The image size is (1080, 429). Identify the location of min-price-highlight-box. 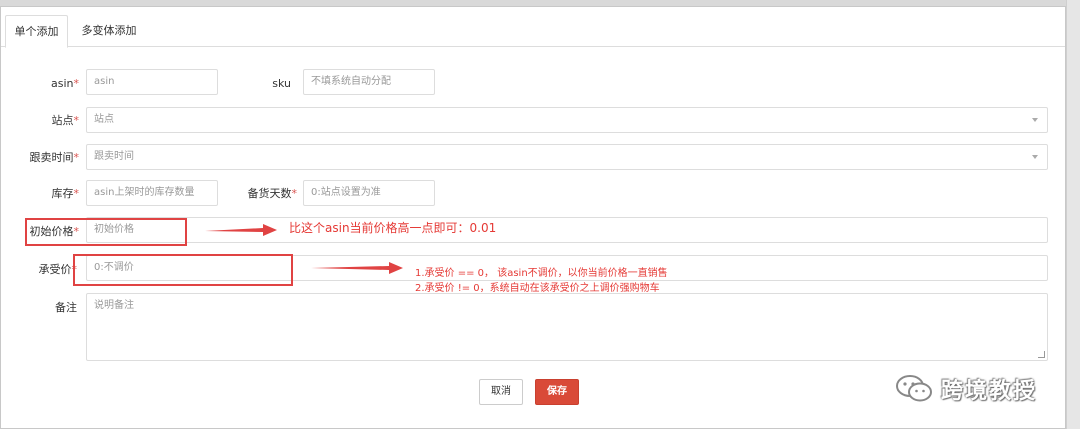
(183, 270).